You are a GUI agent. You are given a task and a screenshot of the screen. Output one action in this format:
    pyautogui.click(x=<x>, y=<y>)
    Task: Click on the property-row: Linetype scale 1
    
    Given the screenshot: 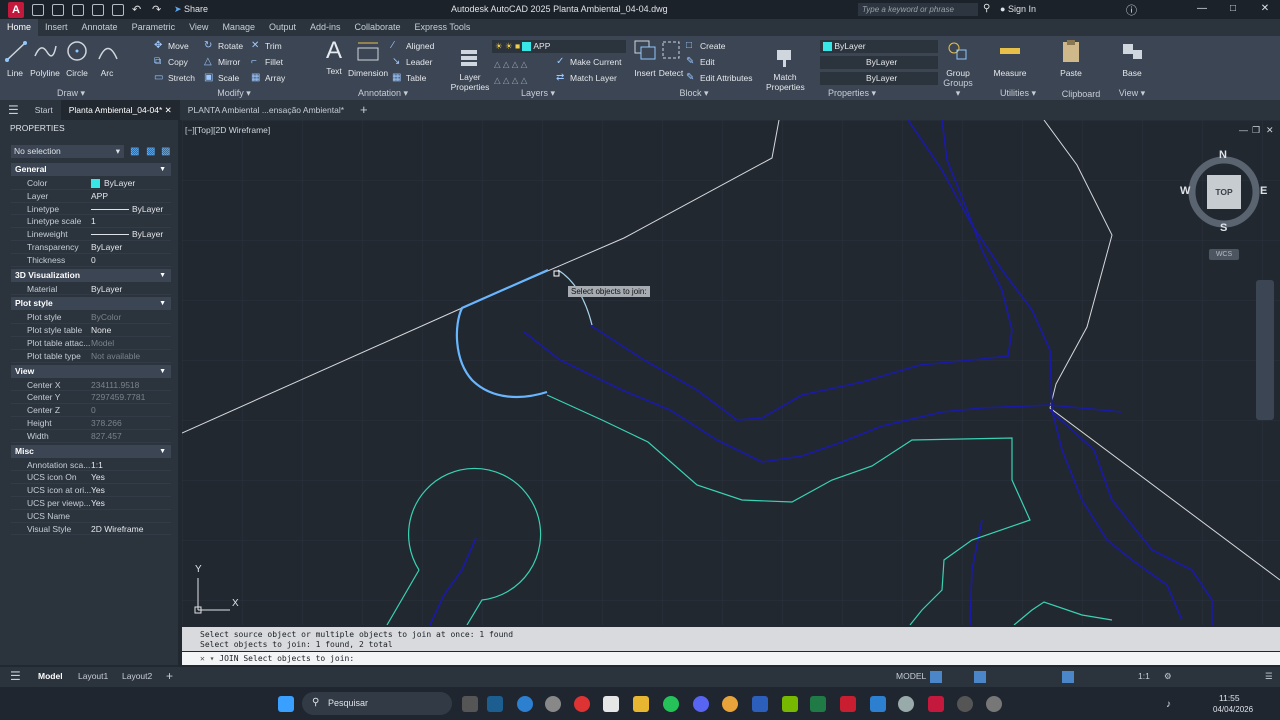 What is the action you would take?
    pyautogui.click(x=91, y=222)
    